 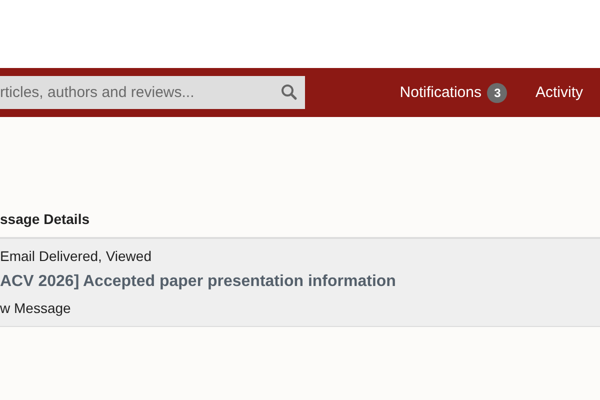 What do you see at coordinates (76, 256) in the screenshot?
I see `message-status: Email Delivered, Viewed` at bounding box center [76, 256].